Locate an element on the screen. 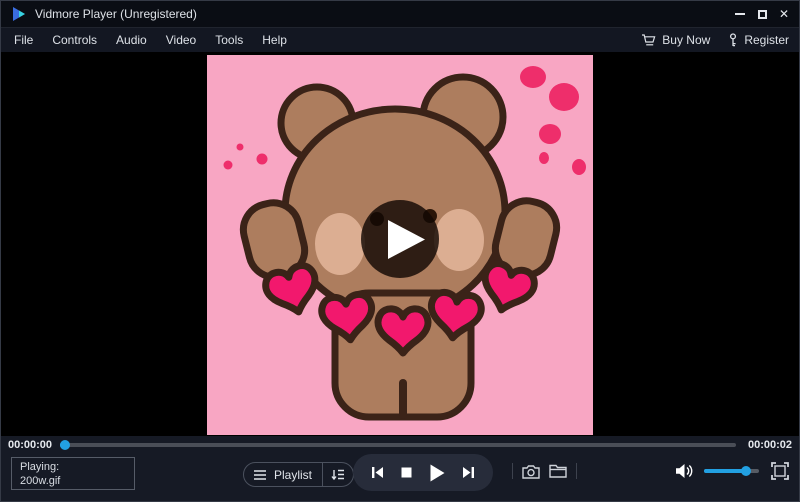  speaker-icon is located at coordinates (684, 471).